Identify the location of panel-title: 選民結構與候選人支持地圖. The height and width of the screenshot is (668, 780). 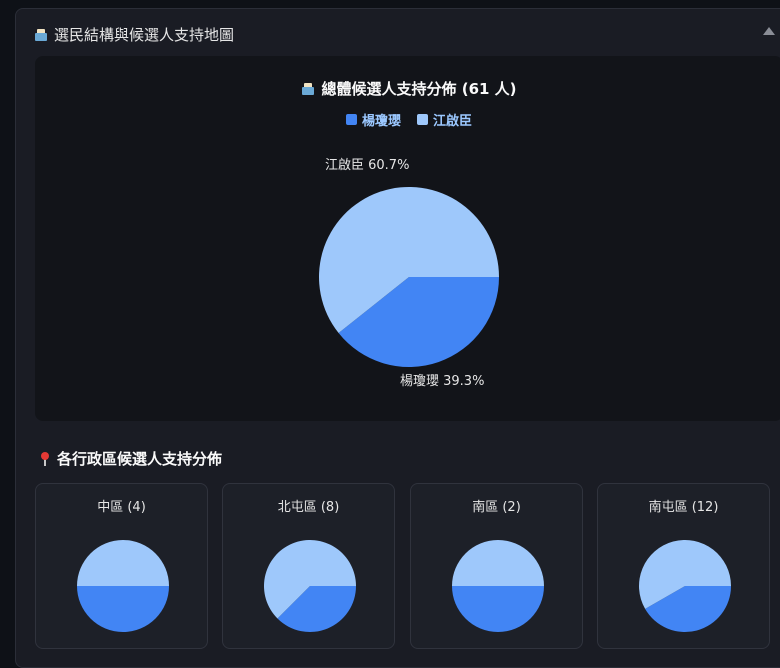
(144, 35).